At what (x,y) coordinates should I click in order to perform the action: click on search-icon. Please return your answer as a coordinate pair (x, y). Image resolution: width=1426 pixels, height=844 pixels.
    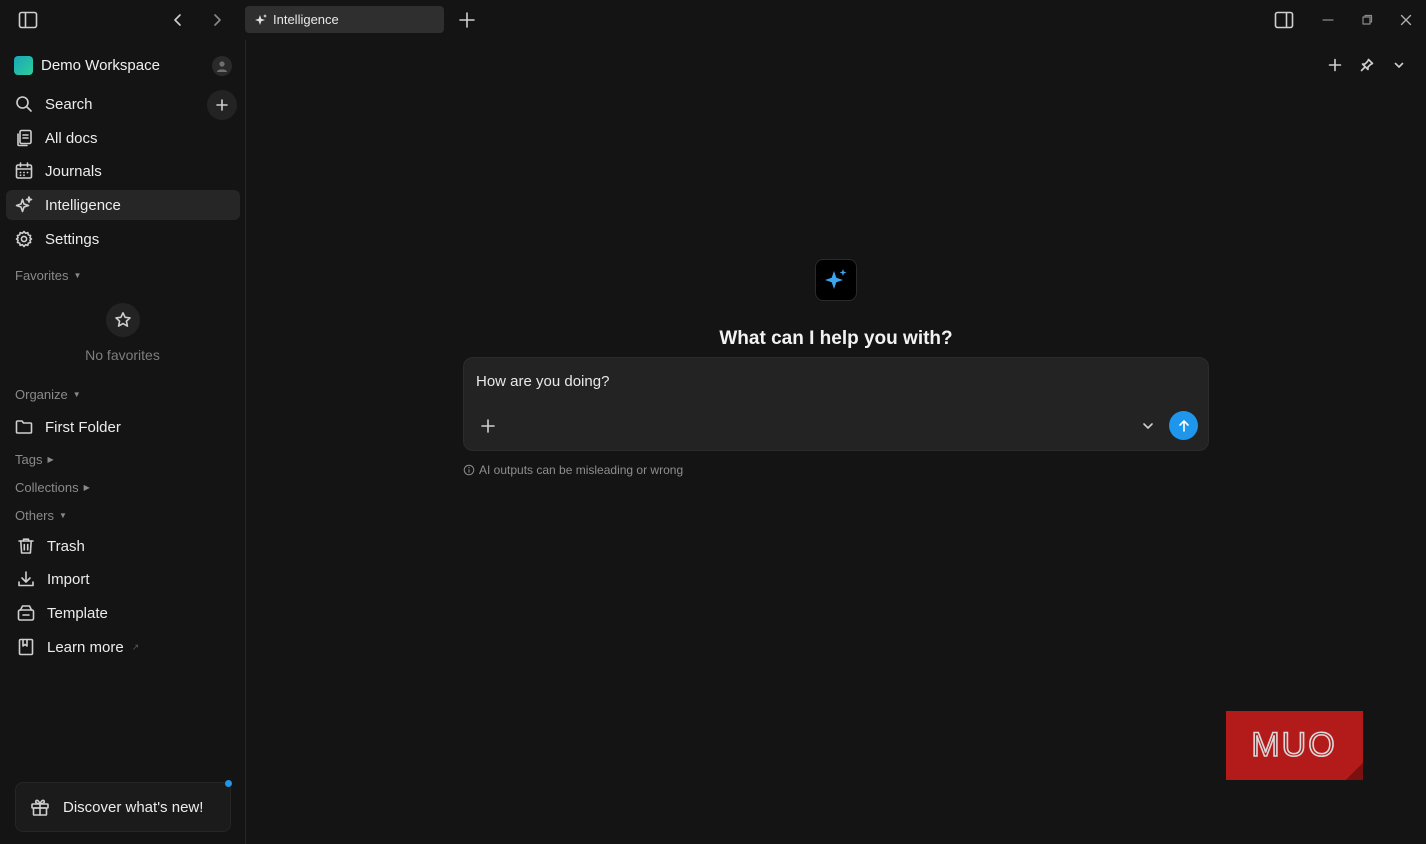
    Looking at the image, I should click on (24, 104).